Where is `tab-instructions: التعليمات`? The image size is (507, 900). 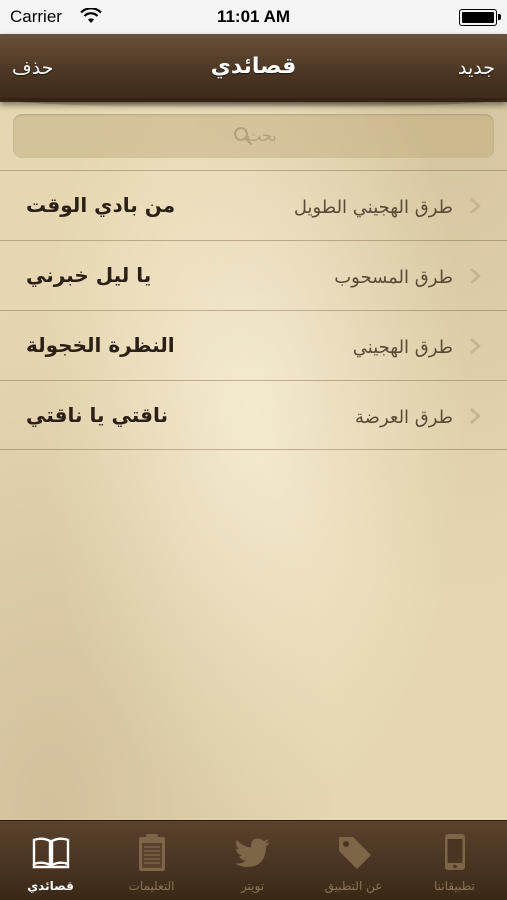 tab-instructions: التعليمات is located at coordinates (151, 860).